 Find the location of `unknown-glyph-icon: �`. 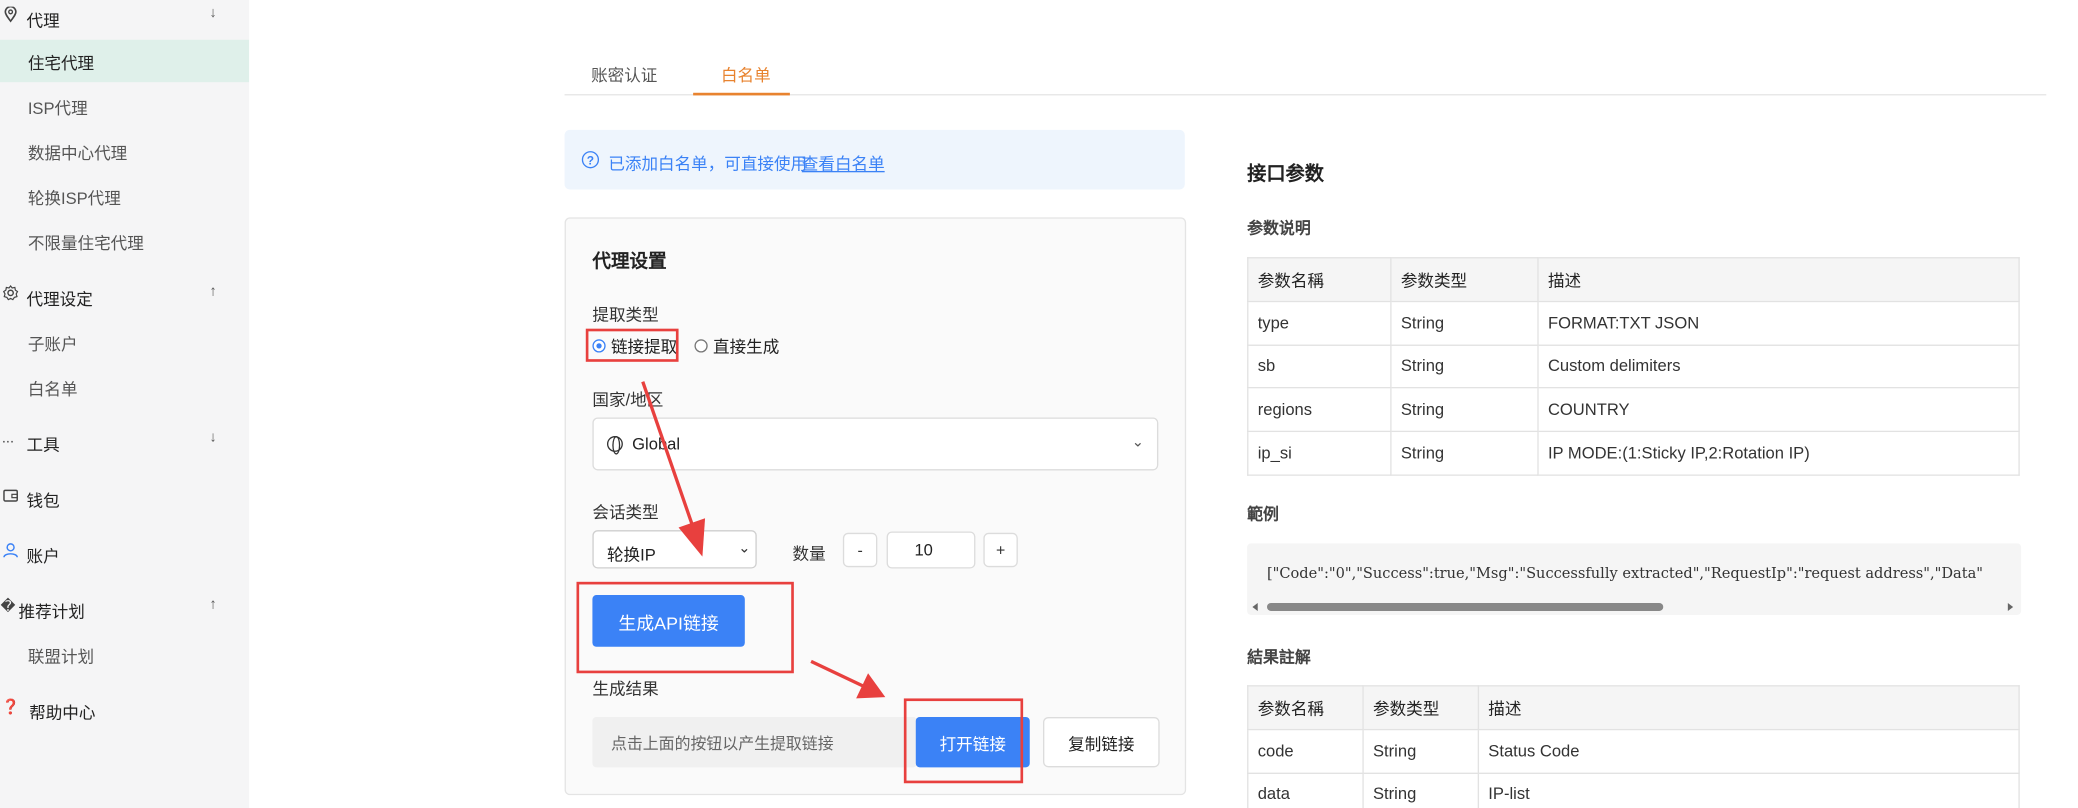

unknown-glyph-icon: � is located at coordinates (8, 606).